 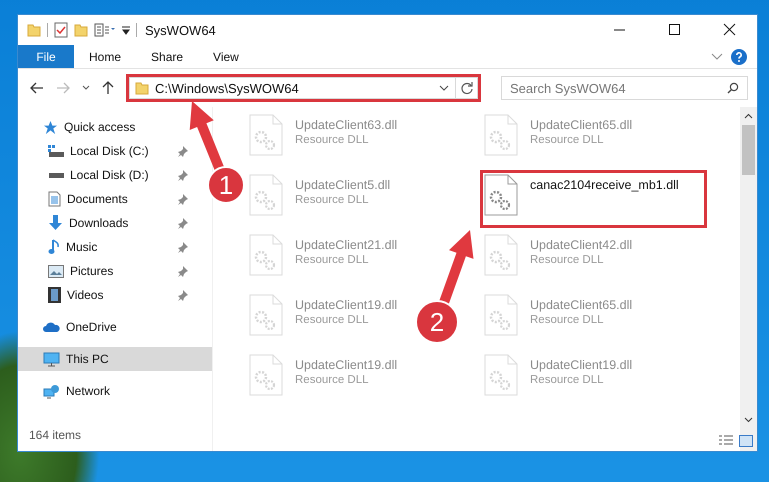 I want to click on address-path: C:\Windows\SysWOW64, so click(x=227, y=88).